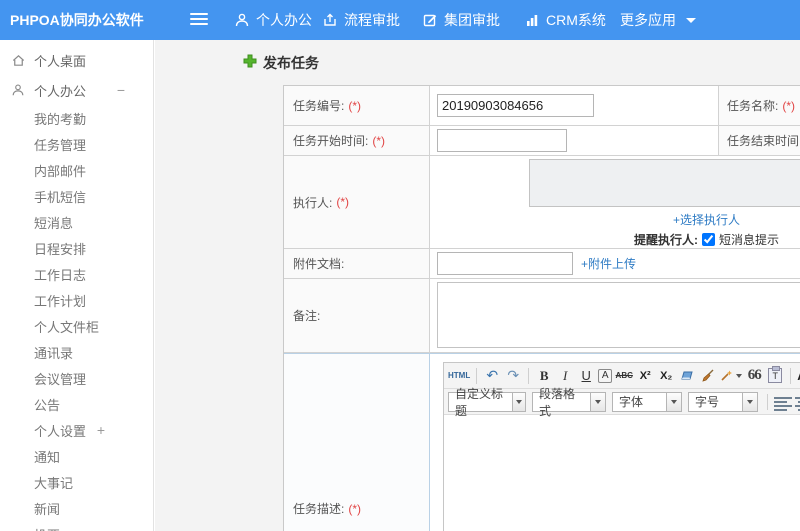 The width and height of the screenshot is (800, 531). Describe the element at coordinates (250, 63) in the screenshot. I see `add-plus-icon` at that location.